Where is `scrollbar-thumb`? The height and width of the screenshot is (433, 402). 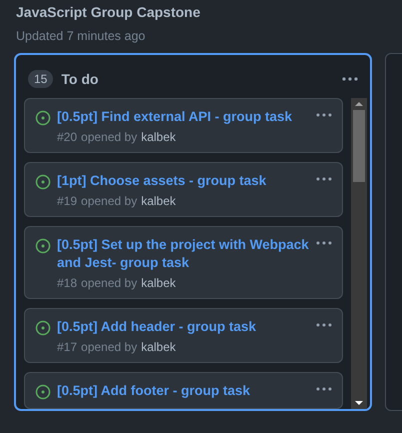
scrollbar-thumb is located at coordinates (359, 146).